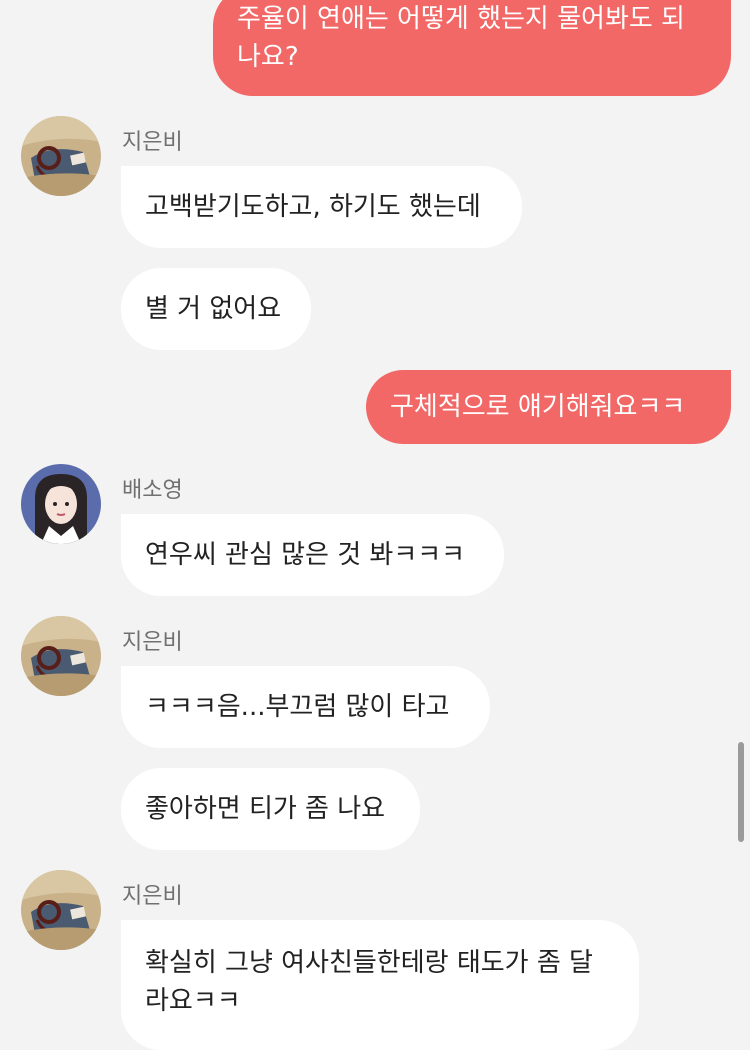  I want to click on message-text-line: 구체적으로 얘기해줘요ㅋㅋ, so click(538, 407).